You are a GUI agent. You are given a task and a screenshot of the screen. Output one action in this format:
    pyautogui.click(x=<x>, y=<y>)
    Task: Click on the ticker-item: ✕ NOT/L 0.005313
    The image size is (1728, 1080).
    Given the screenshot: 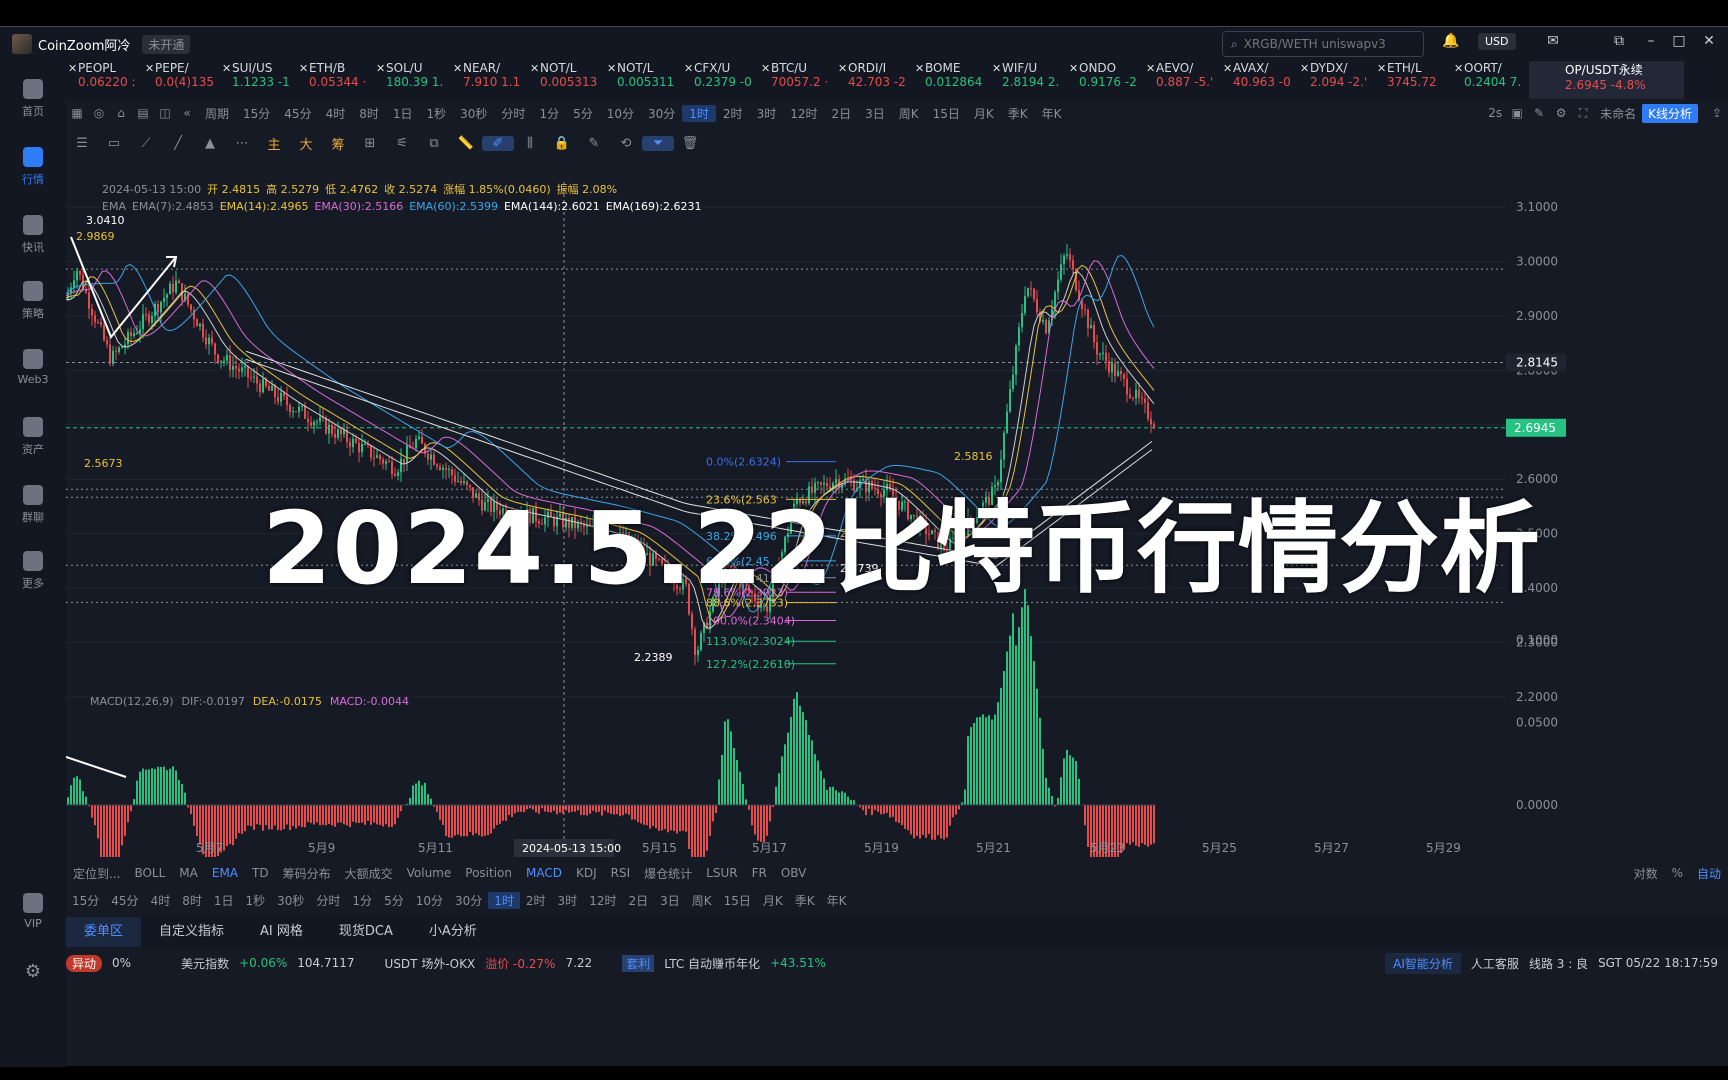 What is the action you would take?
    pyautogui.click(x=566, y=80)
    